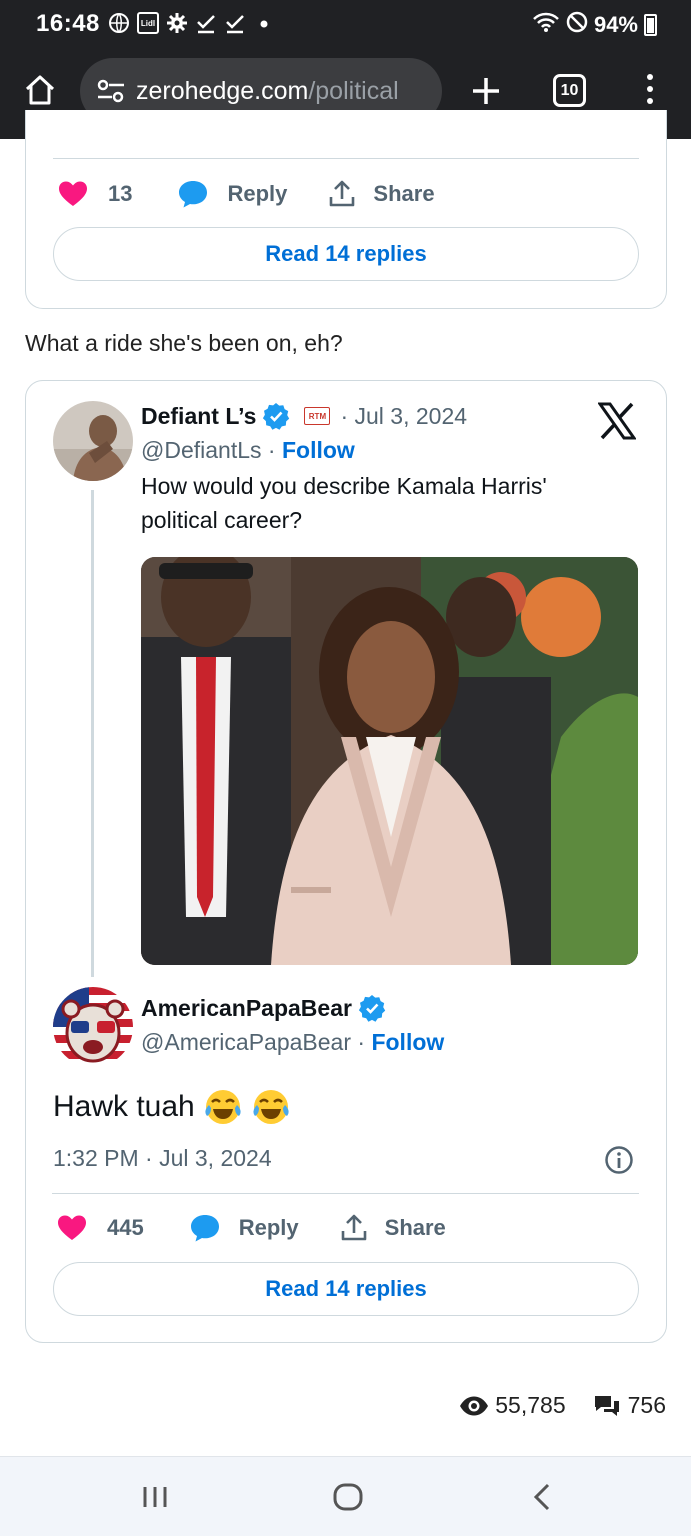 This screenshot has height=1536, width=691. I want to click on url-text: zerohedge.com/political, so click(267, 91).